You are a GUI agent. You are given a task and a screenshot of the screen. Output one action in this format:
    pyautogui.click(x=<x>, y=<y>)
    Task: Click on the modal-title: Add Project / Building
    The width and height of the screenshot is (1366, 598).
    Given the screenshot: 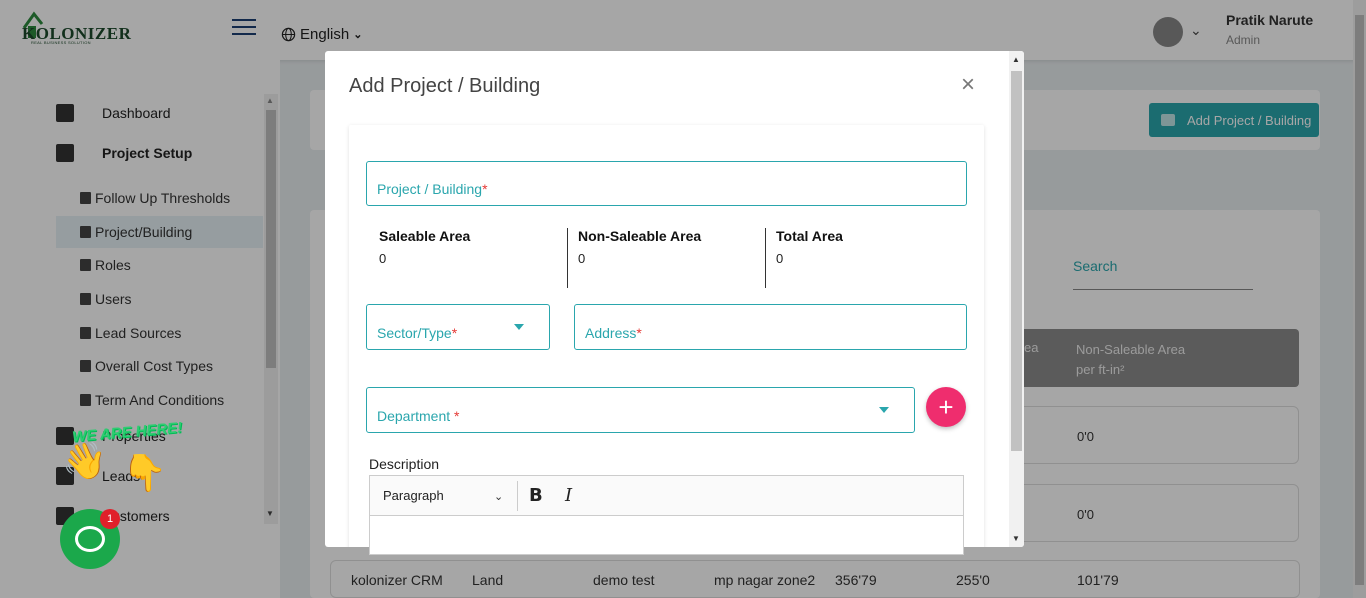 What is the action you would take?
    pyautogui.click(x=445, y=86)
    